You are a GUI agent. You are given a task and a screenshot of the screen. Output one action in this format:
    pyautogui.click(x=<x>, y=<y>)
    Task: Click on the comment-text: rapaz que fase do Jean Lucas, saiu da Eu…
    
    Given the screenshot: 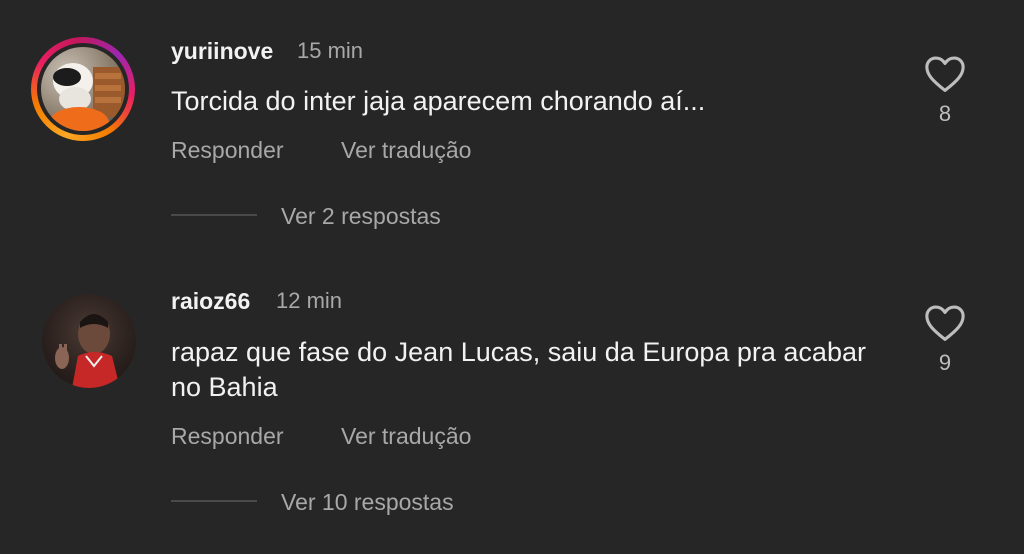 What is the action you would take?
    pyautogui.click(x=518, y=369)
    